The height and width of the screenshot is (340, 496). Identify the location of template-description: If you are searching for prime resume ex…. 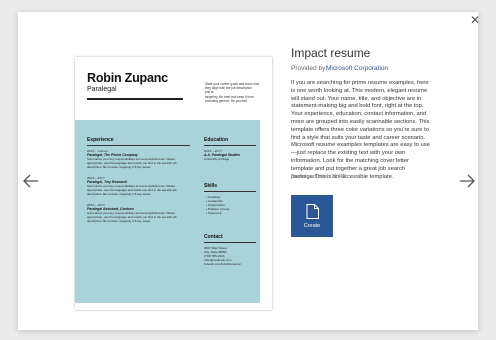
(360, 130).